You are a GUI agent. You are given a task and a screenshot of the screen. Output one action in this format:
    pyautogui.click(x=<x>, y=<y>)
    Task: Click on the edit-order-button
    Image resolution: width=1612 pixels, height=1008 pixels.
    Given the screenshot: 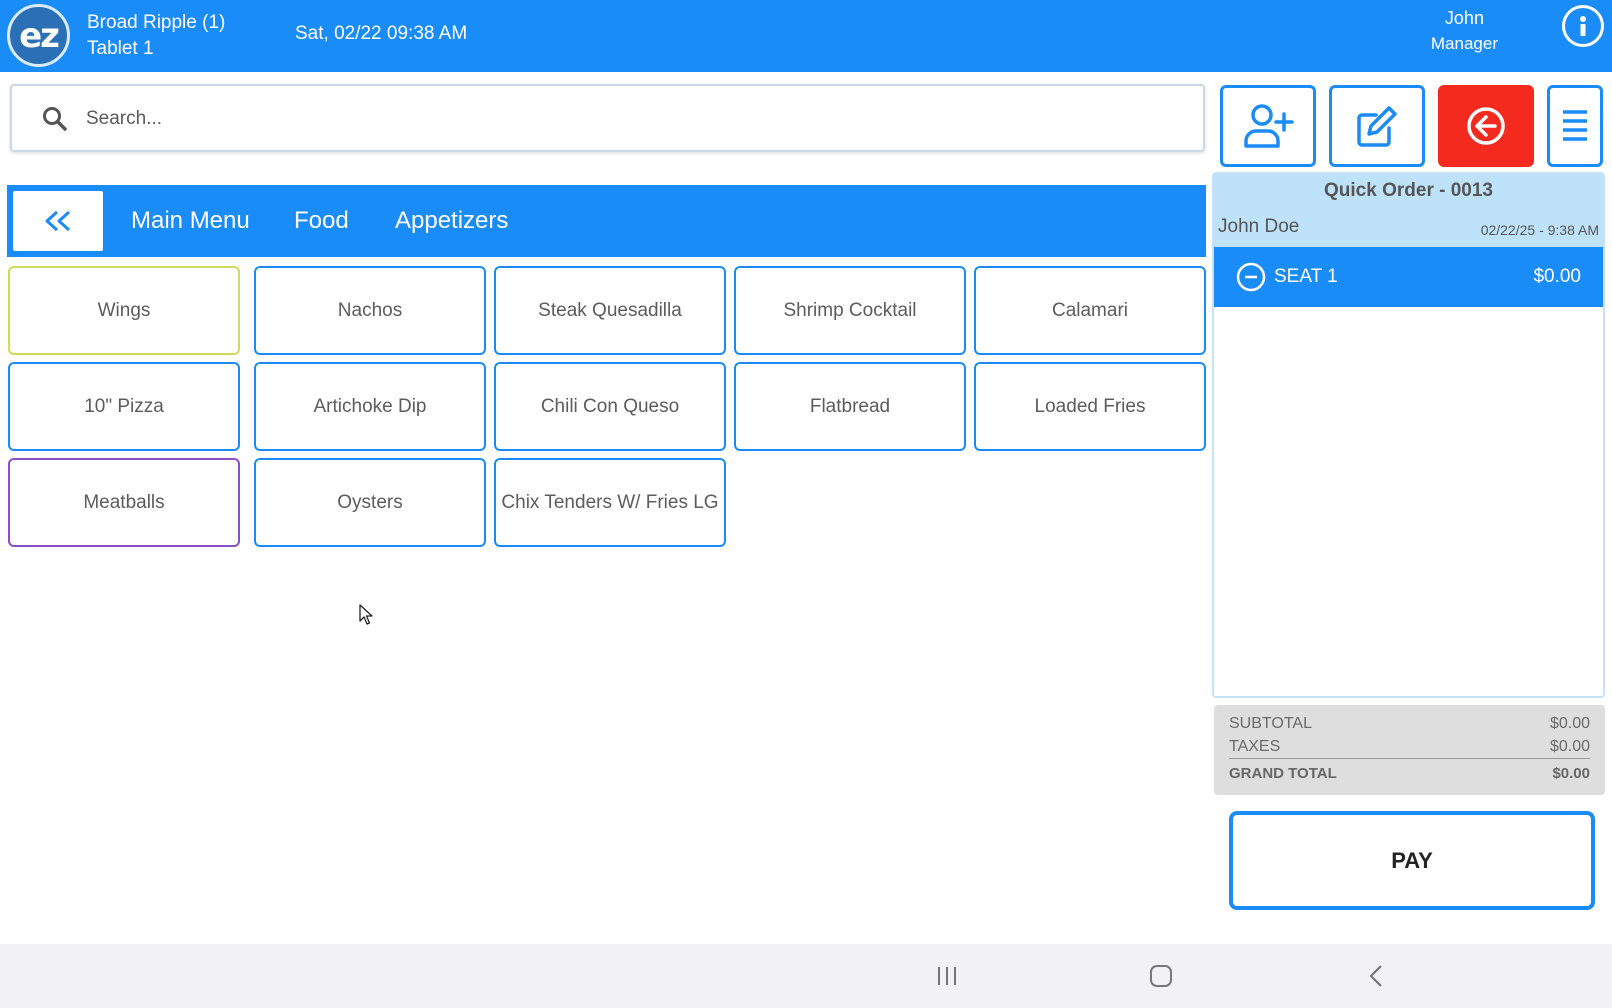 What is the action you would take?
    pyautogui.click(x=1377, y=126)
    